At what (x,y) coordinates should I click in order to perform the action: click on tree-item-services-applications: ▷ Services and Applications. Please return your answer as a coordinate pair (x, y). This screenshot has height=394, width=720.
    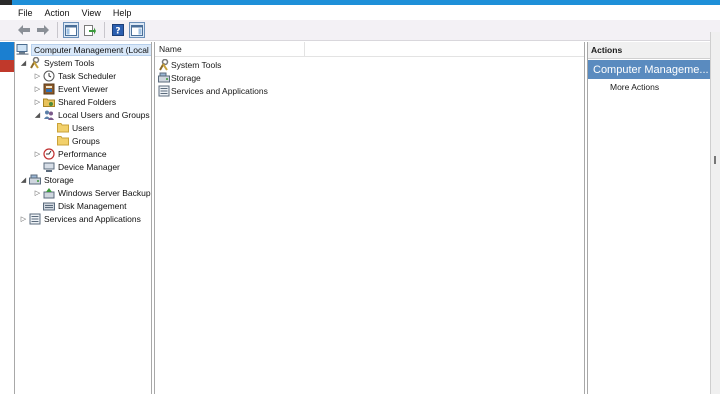
    Looking at the image, I should click on (80, 218).